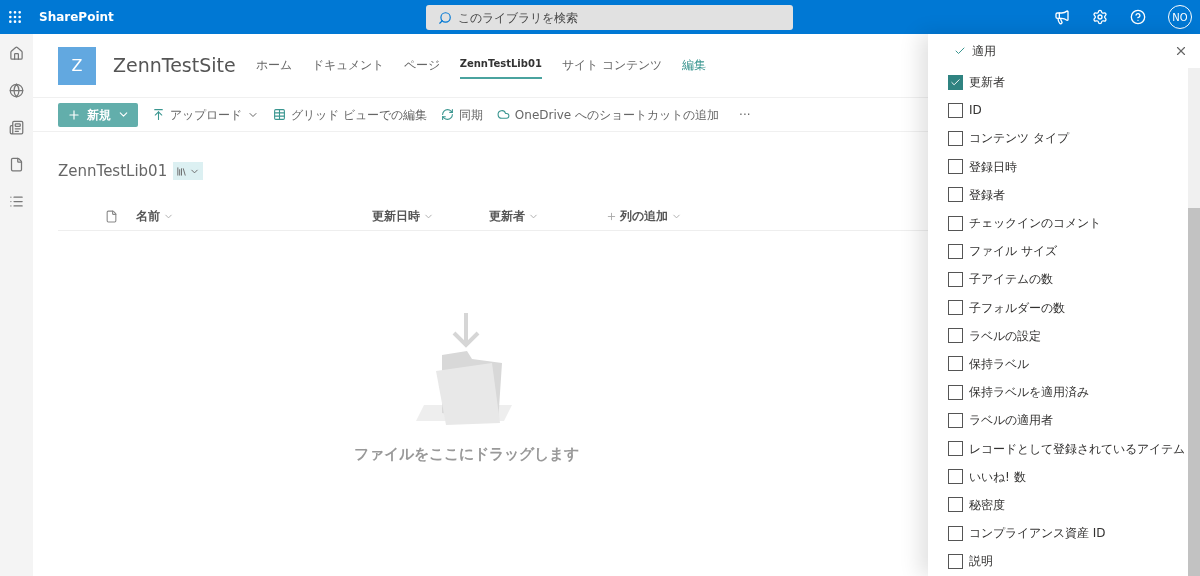 This screenshot has height=576, width=1200. I want to click on help-icon, so click(1138, 17).